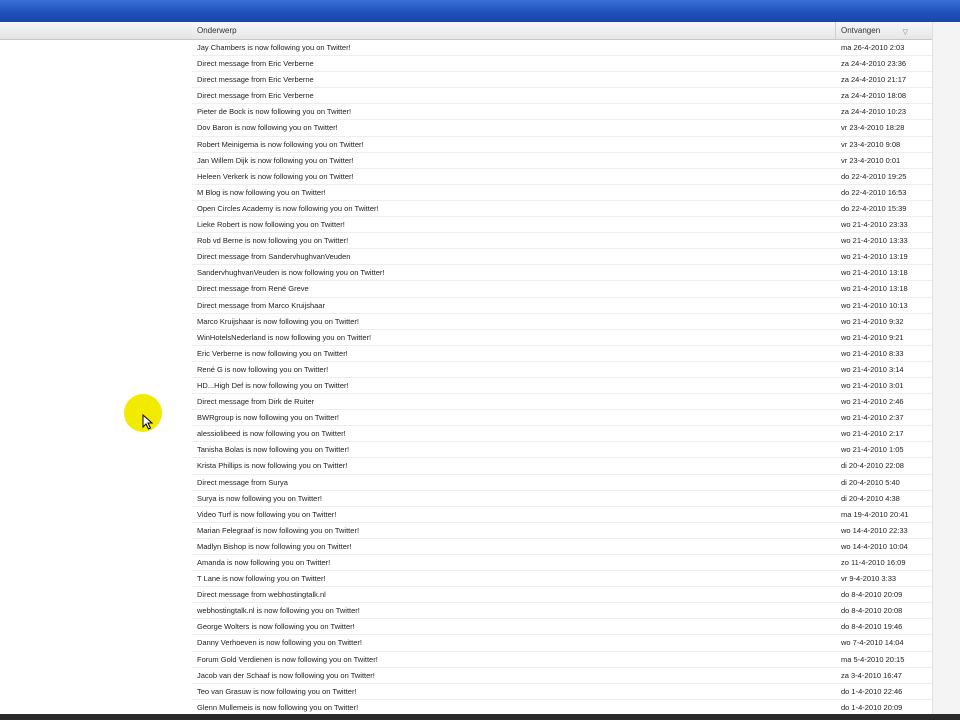  Describe the element at coordinates (869, 579) in the screenshot. I see `message-received-date: vr 9-4-2010 3:33` at that location.